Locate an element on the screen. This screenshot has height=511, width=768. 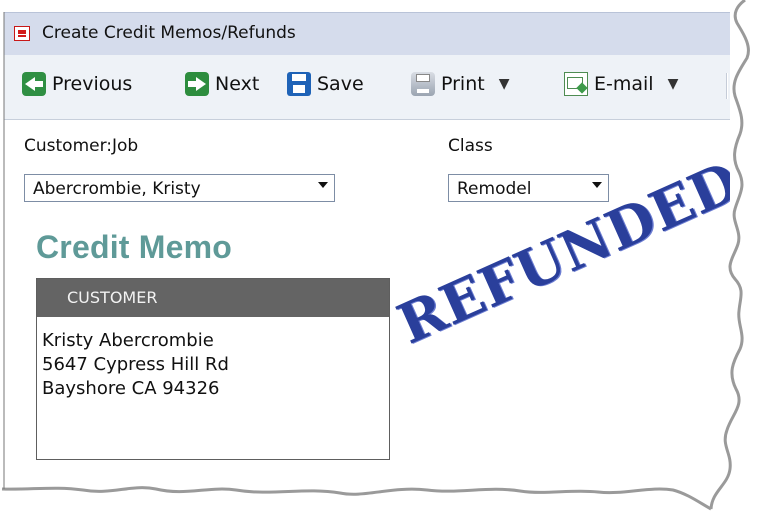
customer-header: CUSTOMER is located at coordinates (213, 298).